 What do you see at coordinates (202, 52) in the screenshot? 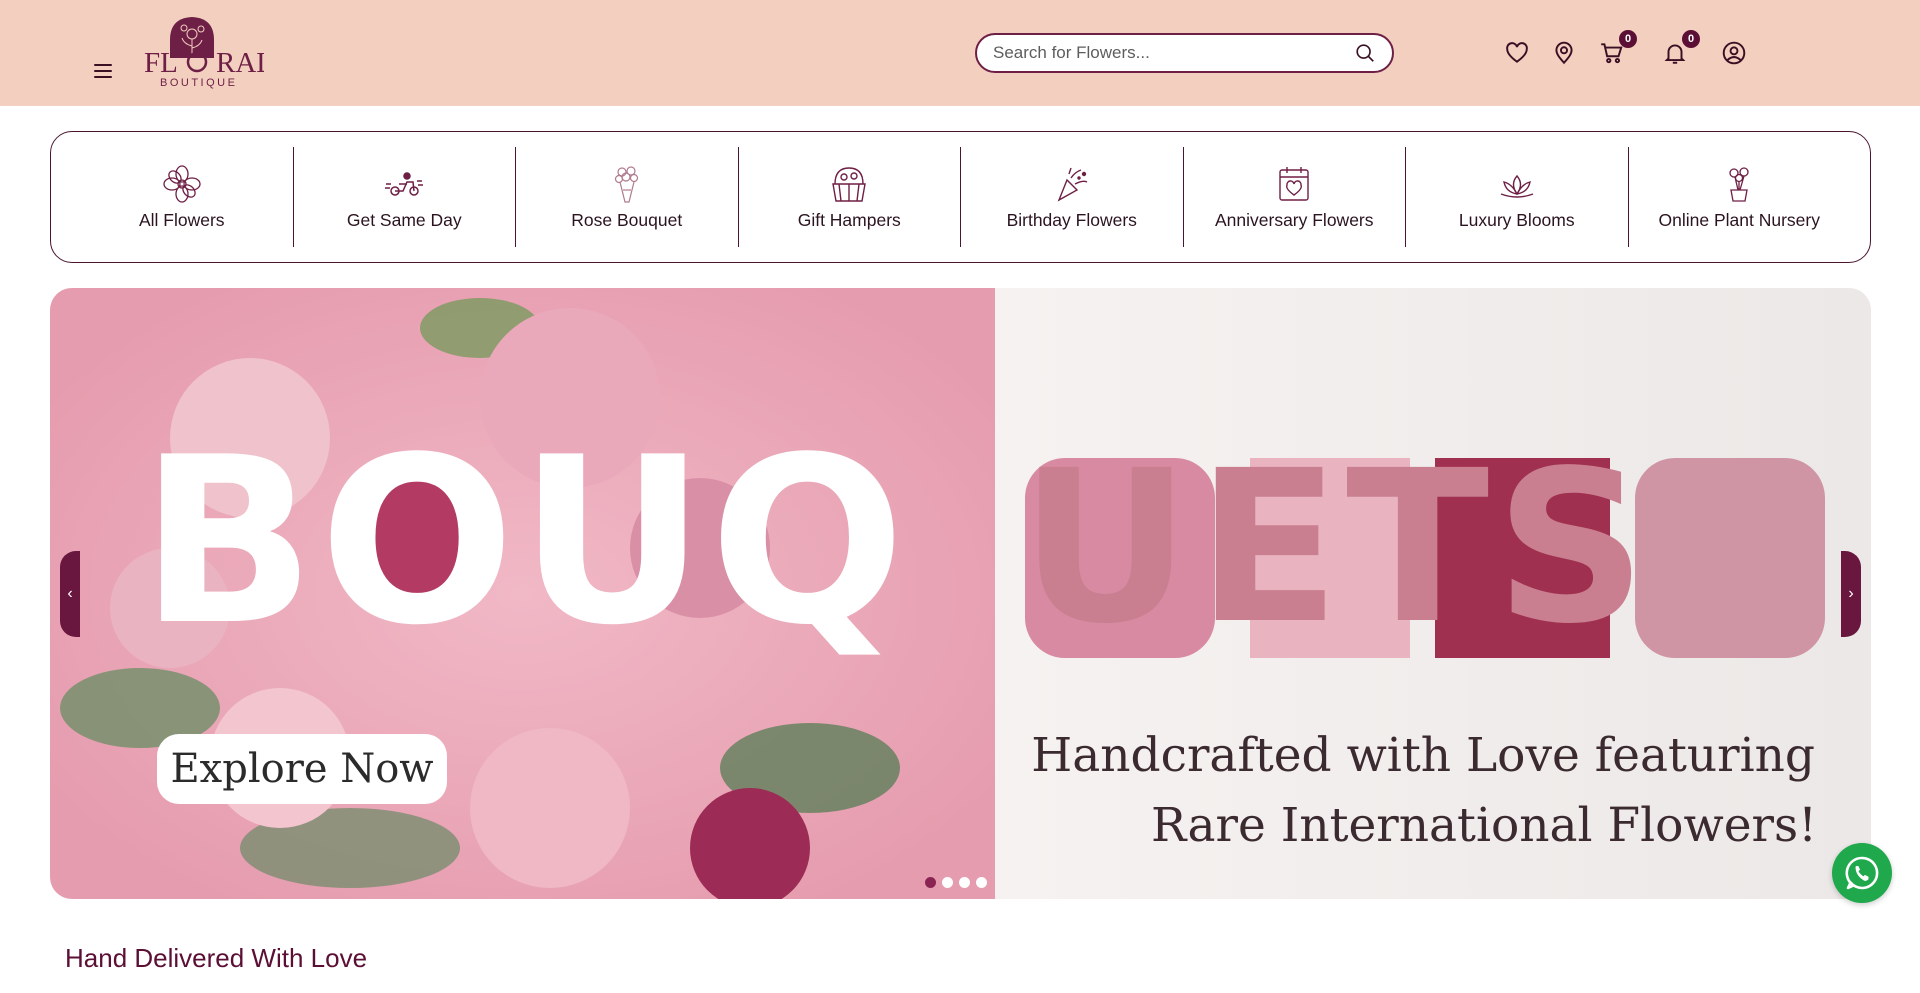
I see `brand-logo: FL RAL BOUTIQUE` at bounding box center [202, 52].